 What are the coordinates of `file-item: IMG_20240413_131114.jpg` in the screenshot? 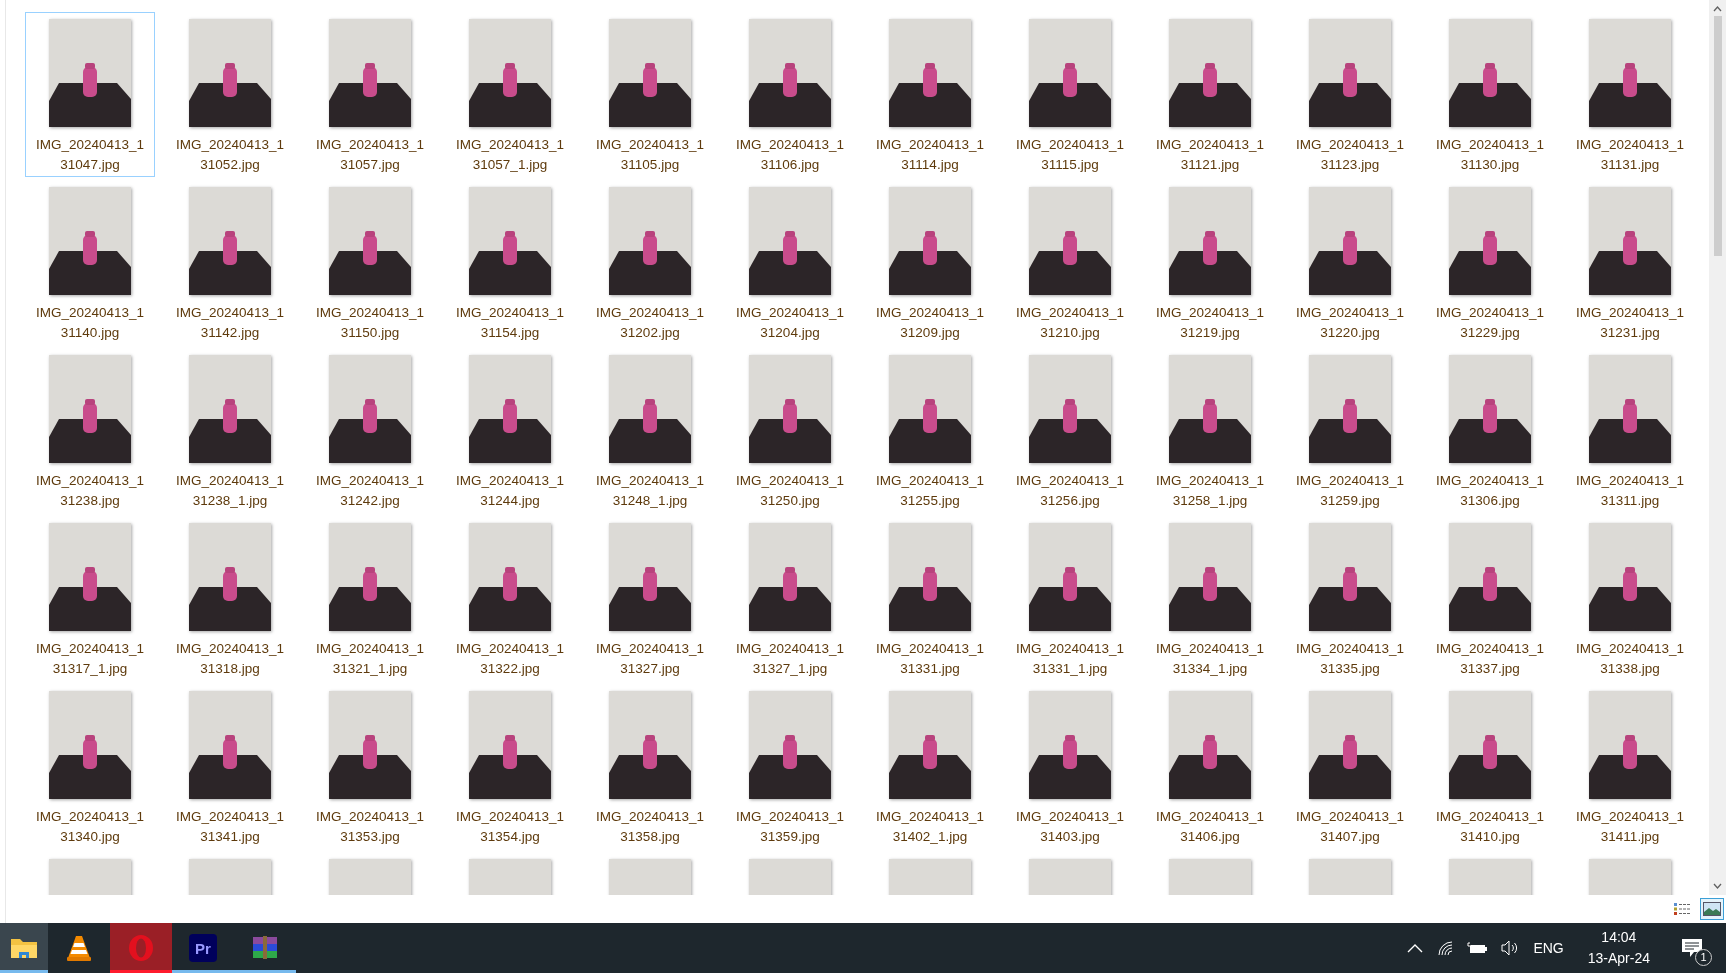 It's located at (930, 94).